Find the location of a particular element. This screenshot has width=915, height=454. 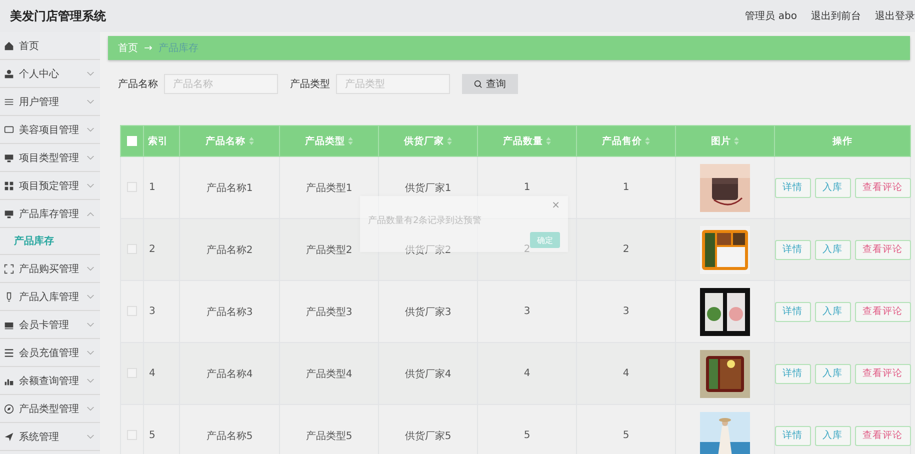

frame-icon is located at coordinates (9, 269).